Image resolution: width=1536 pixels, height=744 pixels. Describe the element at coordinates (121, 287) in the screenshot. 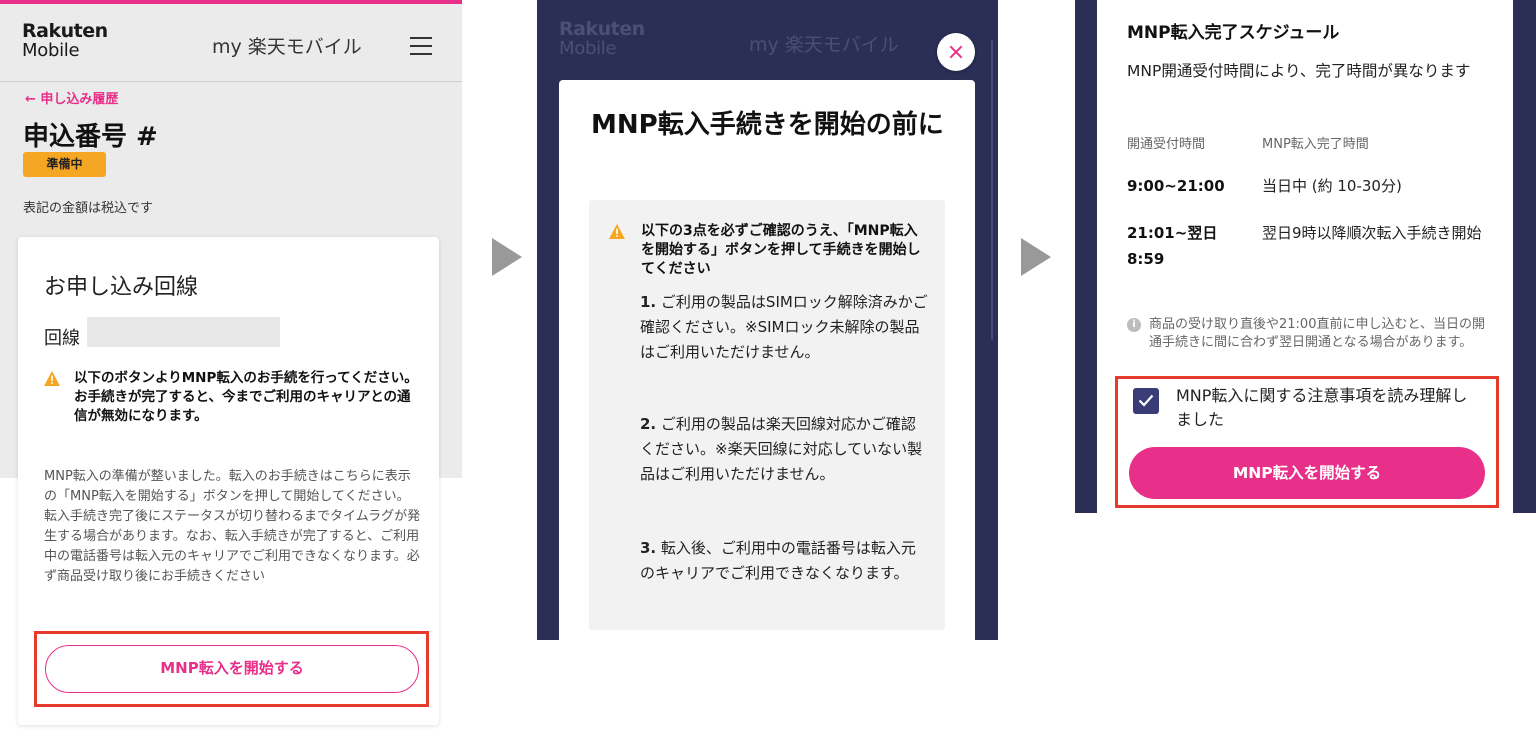

I see `card-title: お申し込み回線` at that location.